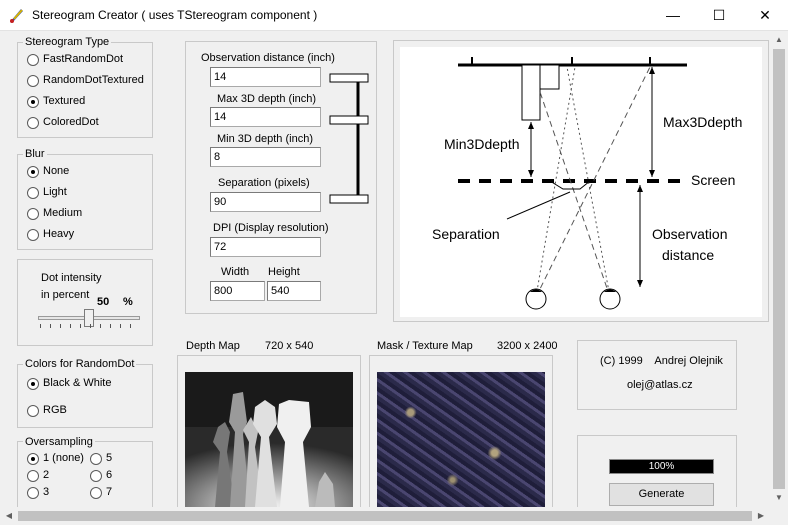 Image resolution: width=788 pixels, height=525 pixels. What do you see at coordinates (268, 58) in the screenshot?
I see `observation-distance-label: Observation distance (inch)` at bounding box center [268, 58].